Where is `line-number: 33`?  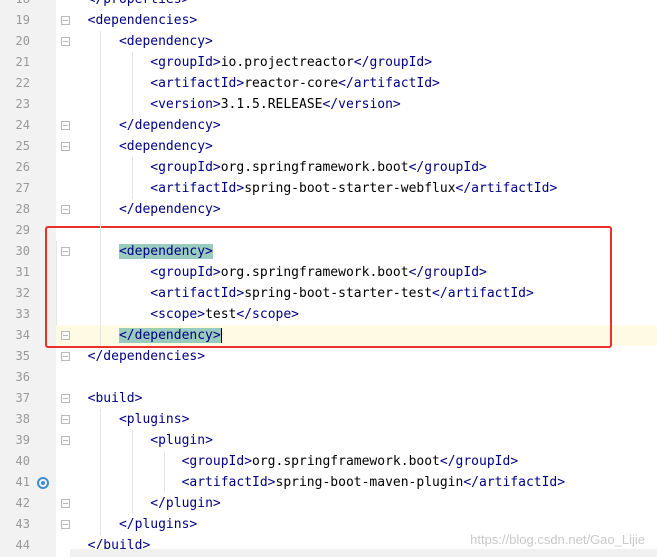 line-number: 33 is located at coordinates (22, 314).